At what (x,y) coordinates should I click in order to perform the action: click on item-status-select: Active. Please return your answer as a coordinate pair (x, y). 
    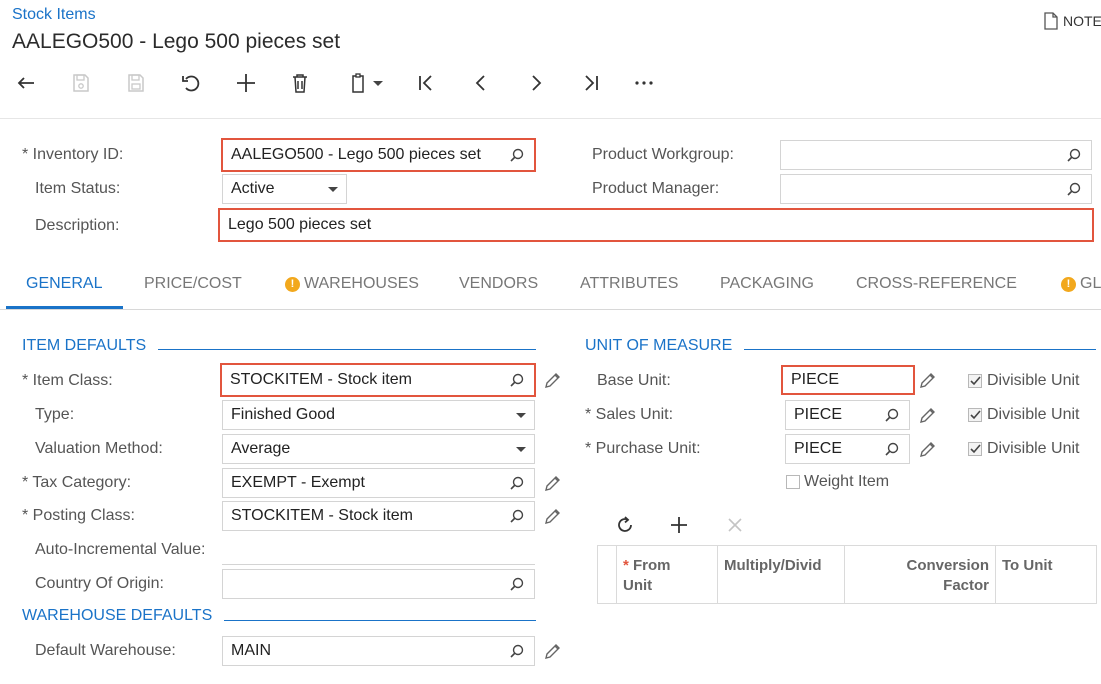
    Looking at the image, I should click on (284, 189).